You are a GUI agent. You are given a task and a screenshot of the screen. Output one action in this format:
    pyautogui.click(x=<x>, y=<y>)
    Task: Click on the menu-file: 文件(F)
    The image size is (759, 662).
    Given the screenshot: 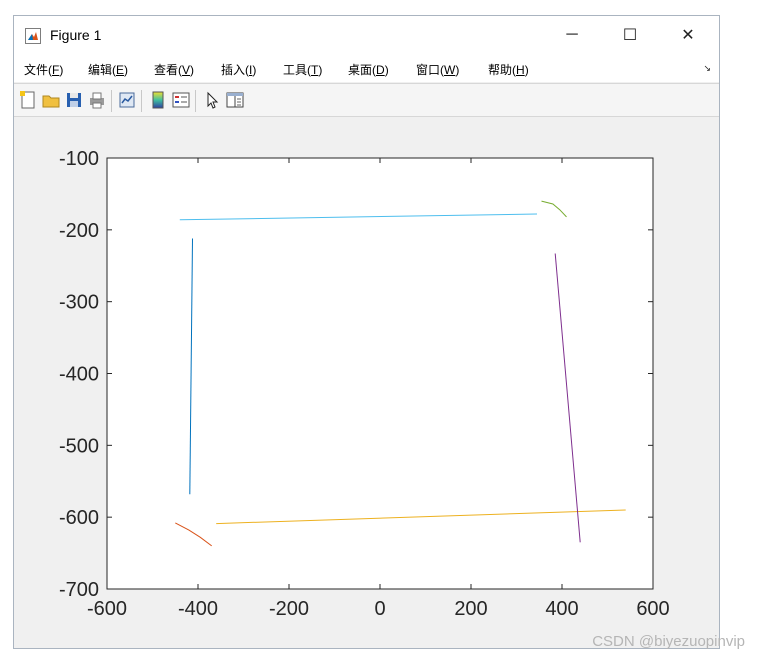 What is the action you would take?
    pyautogui.click(x=43, y=69)
    